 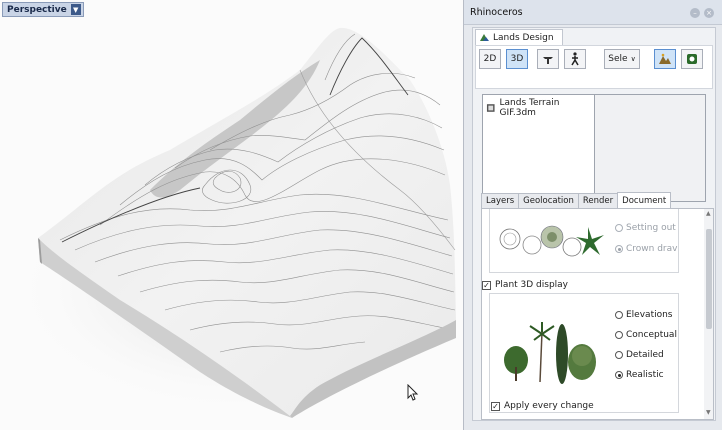 I want to click on tab-document-label: Document, so click(x=644, y=200).